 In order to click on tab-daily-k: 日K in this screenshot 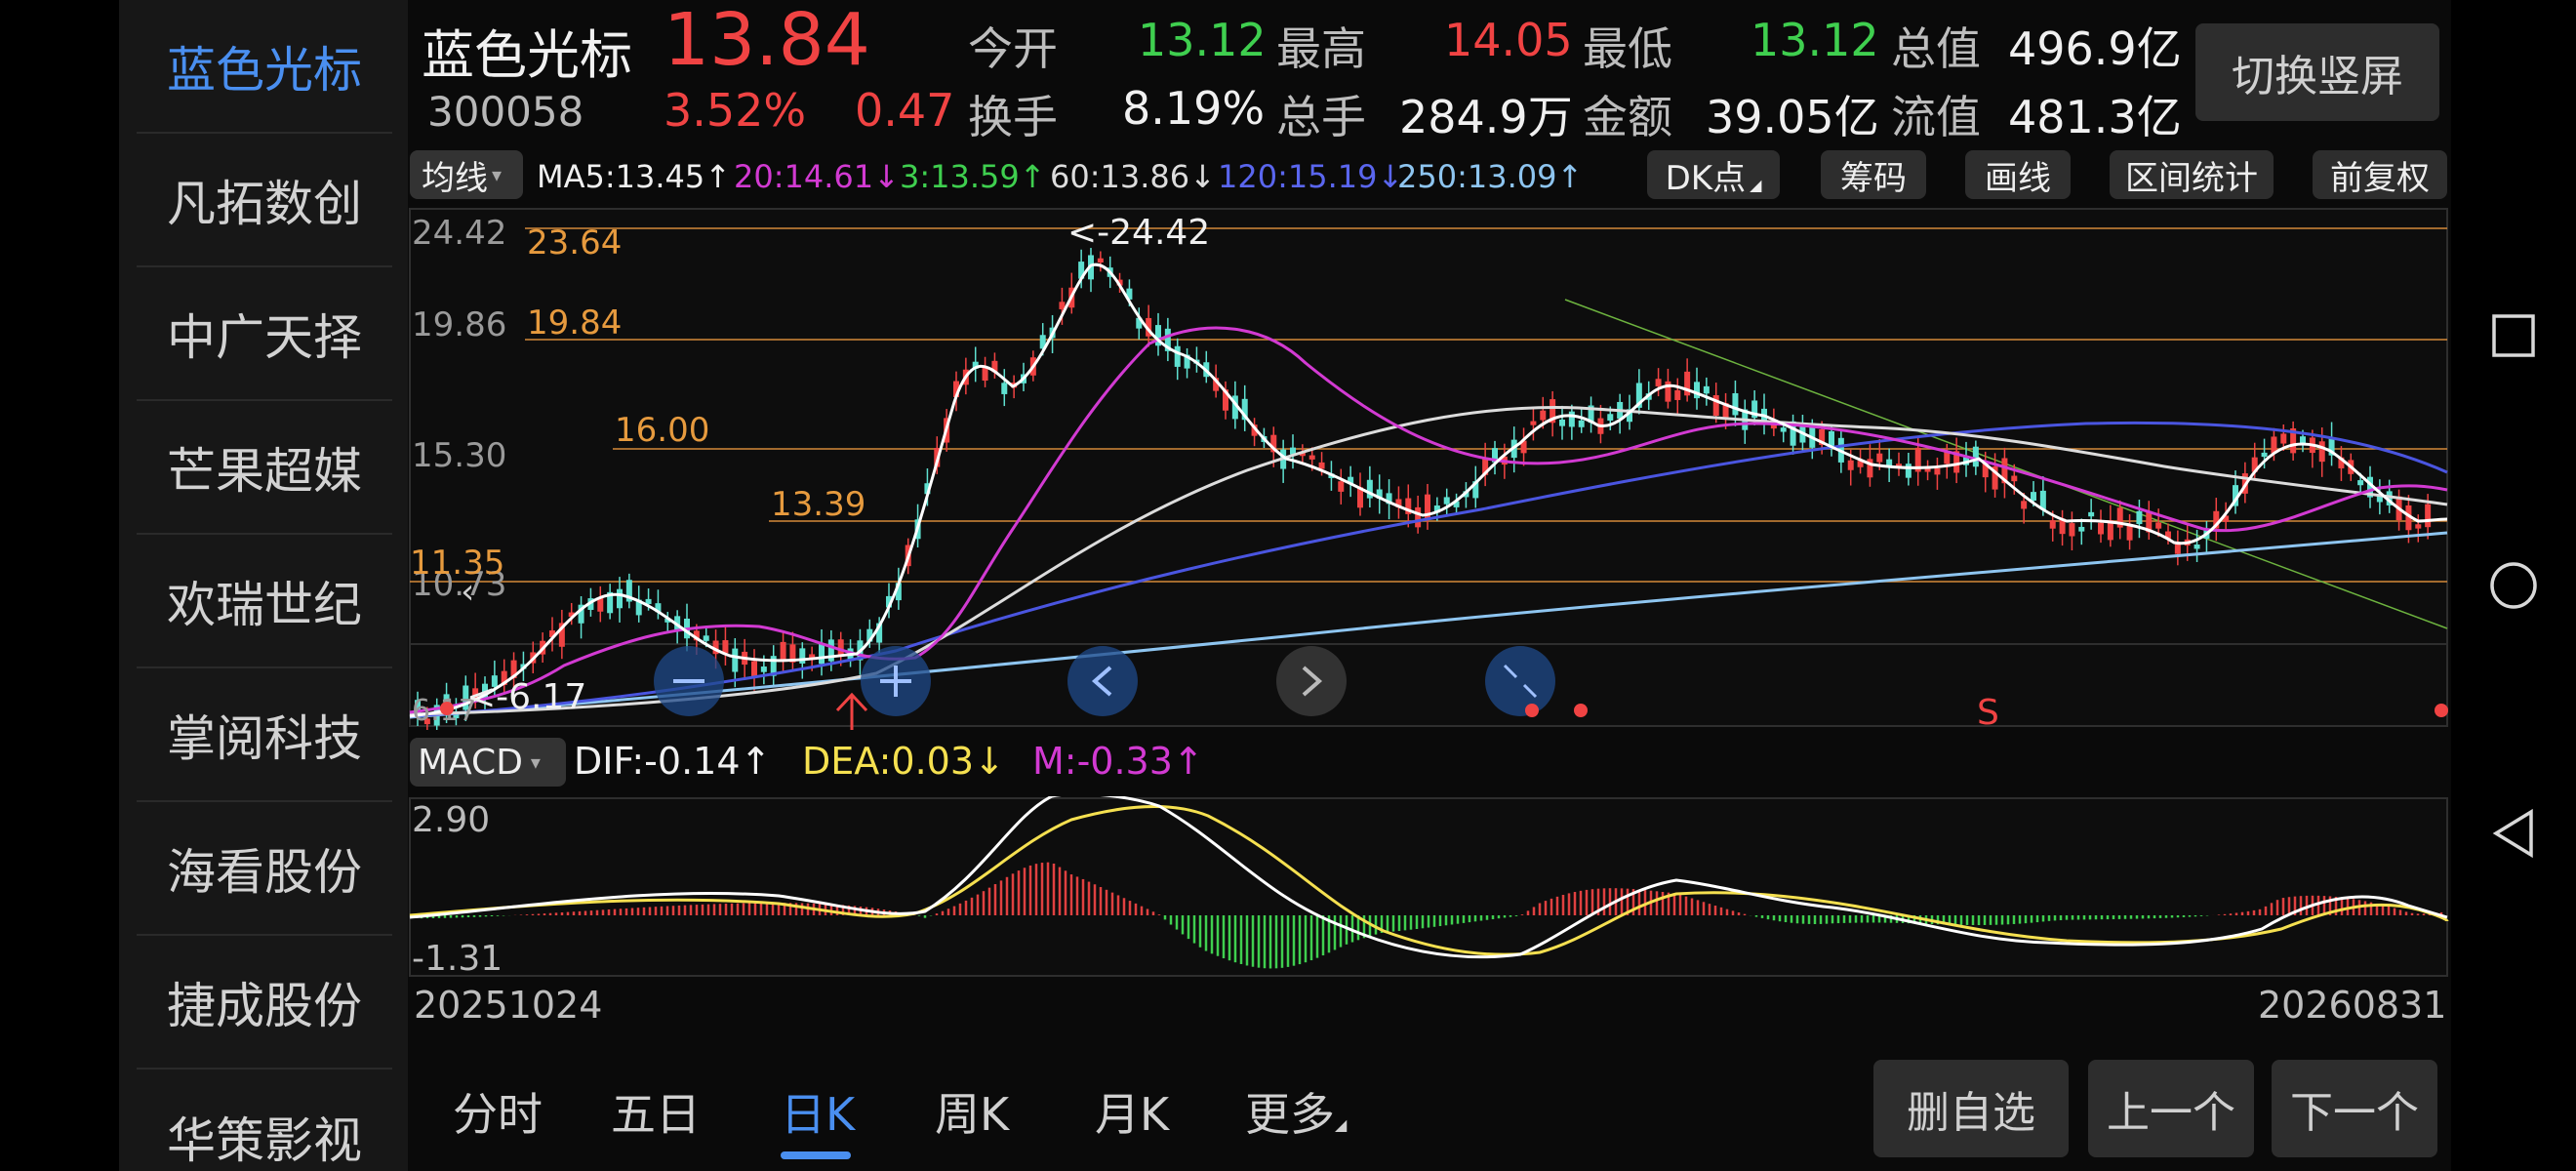, I will do `click(818, 1111)`.